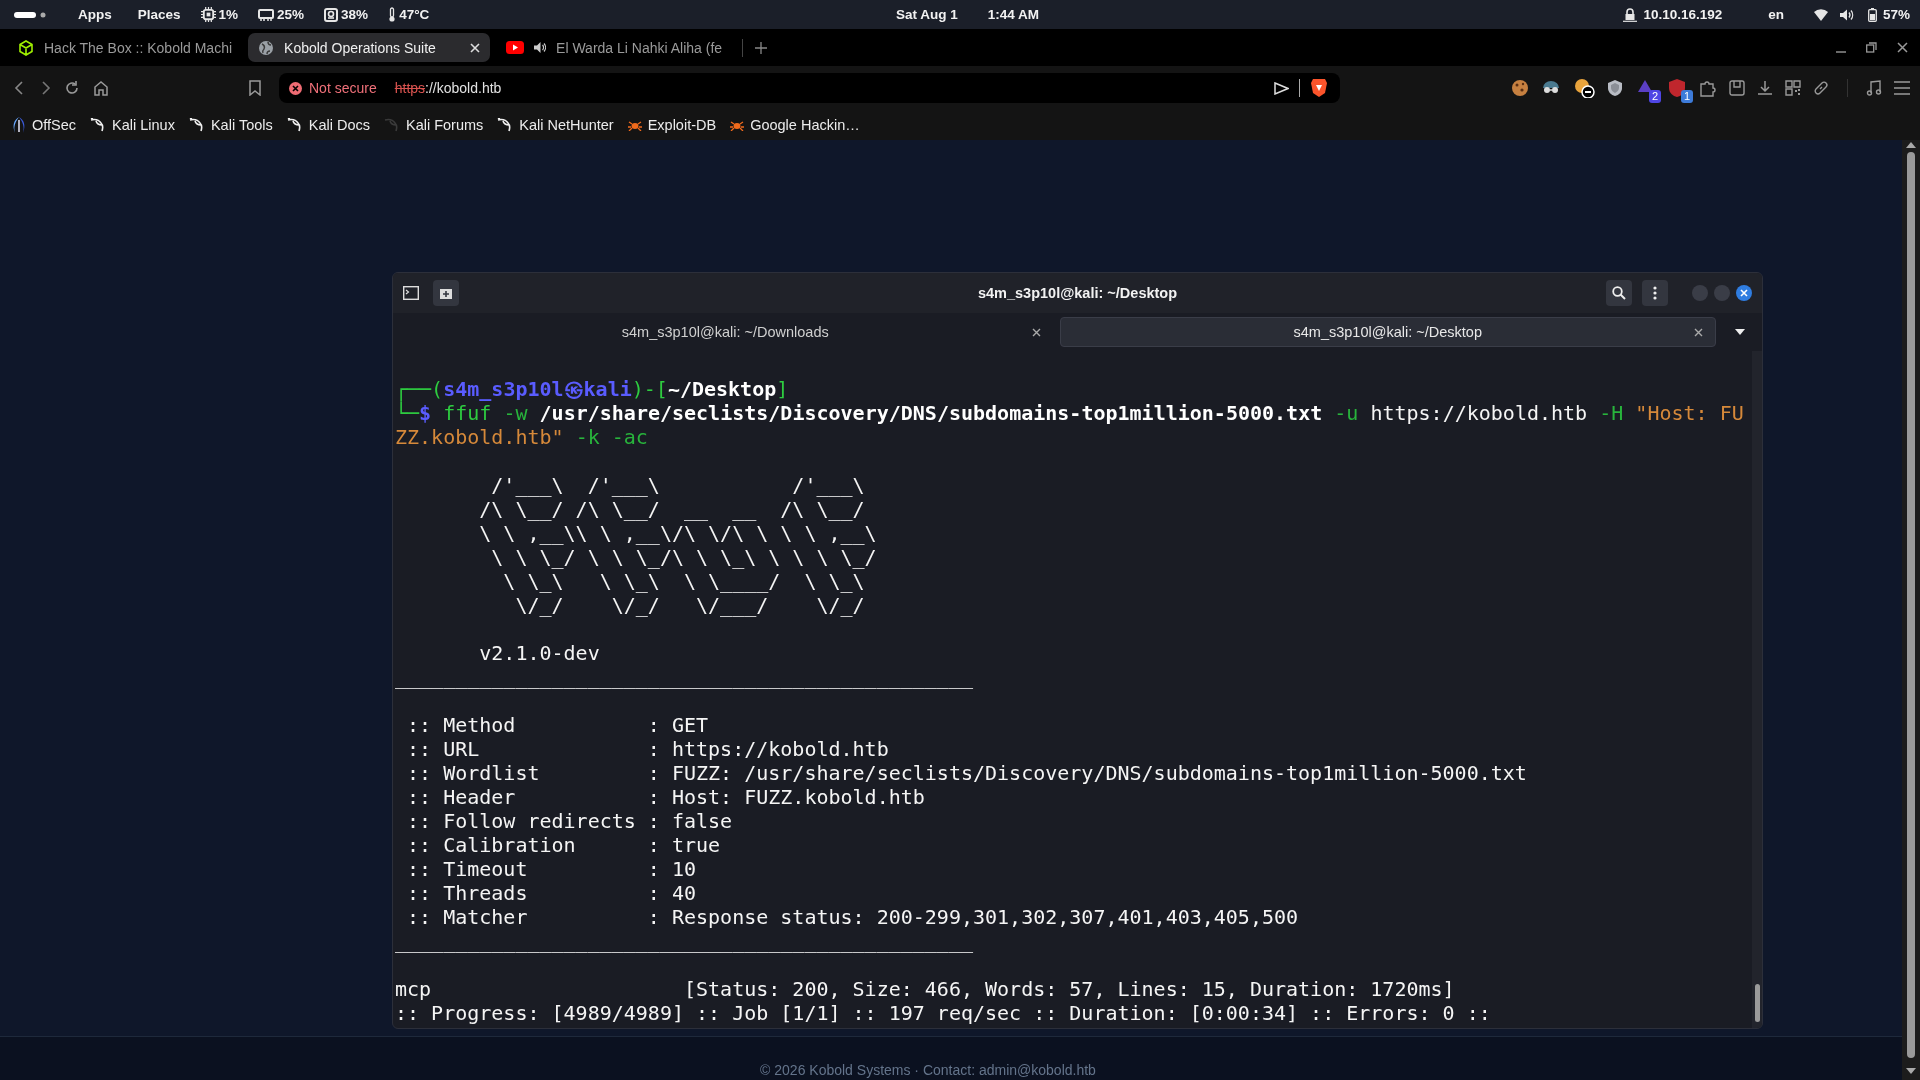  Describe the element at coordinates (1077, 293) in the screenshot. I see `window-title: s4m_s3p10l@kali: ~/Desktop` at that location.